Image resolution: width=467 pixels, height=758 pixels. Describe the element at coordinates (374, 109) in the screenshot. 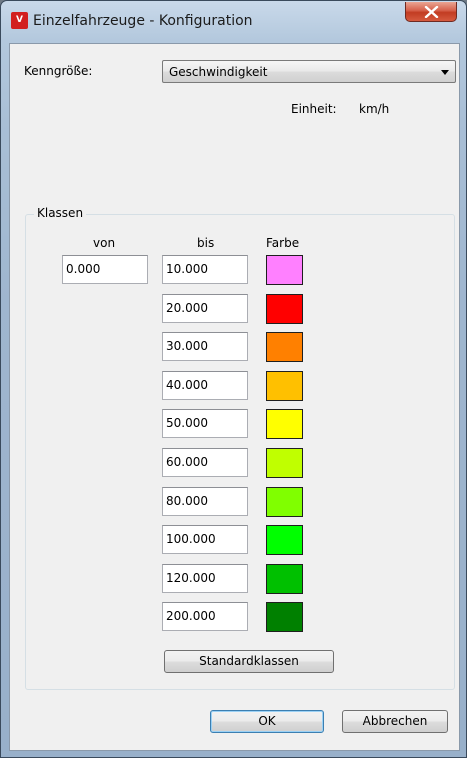

I see `einheit-value: km/h` at that location.